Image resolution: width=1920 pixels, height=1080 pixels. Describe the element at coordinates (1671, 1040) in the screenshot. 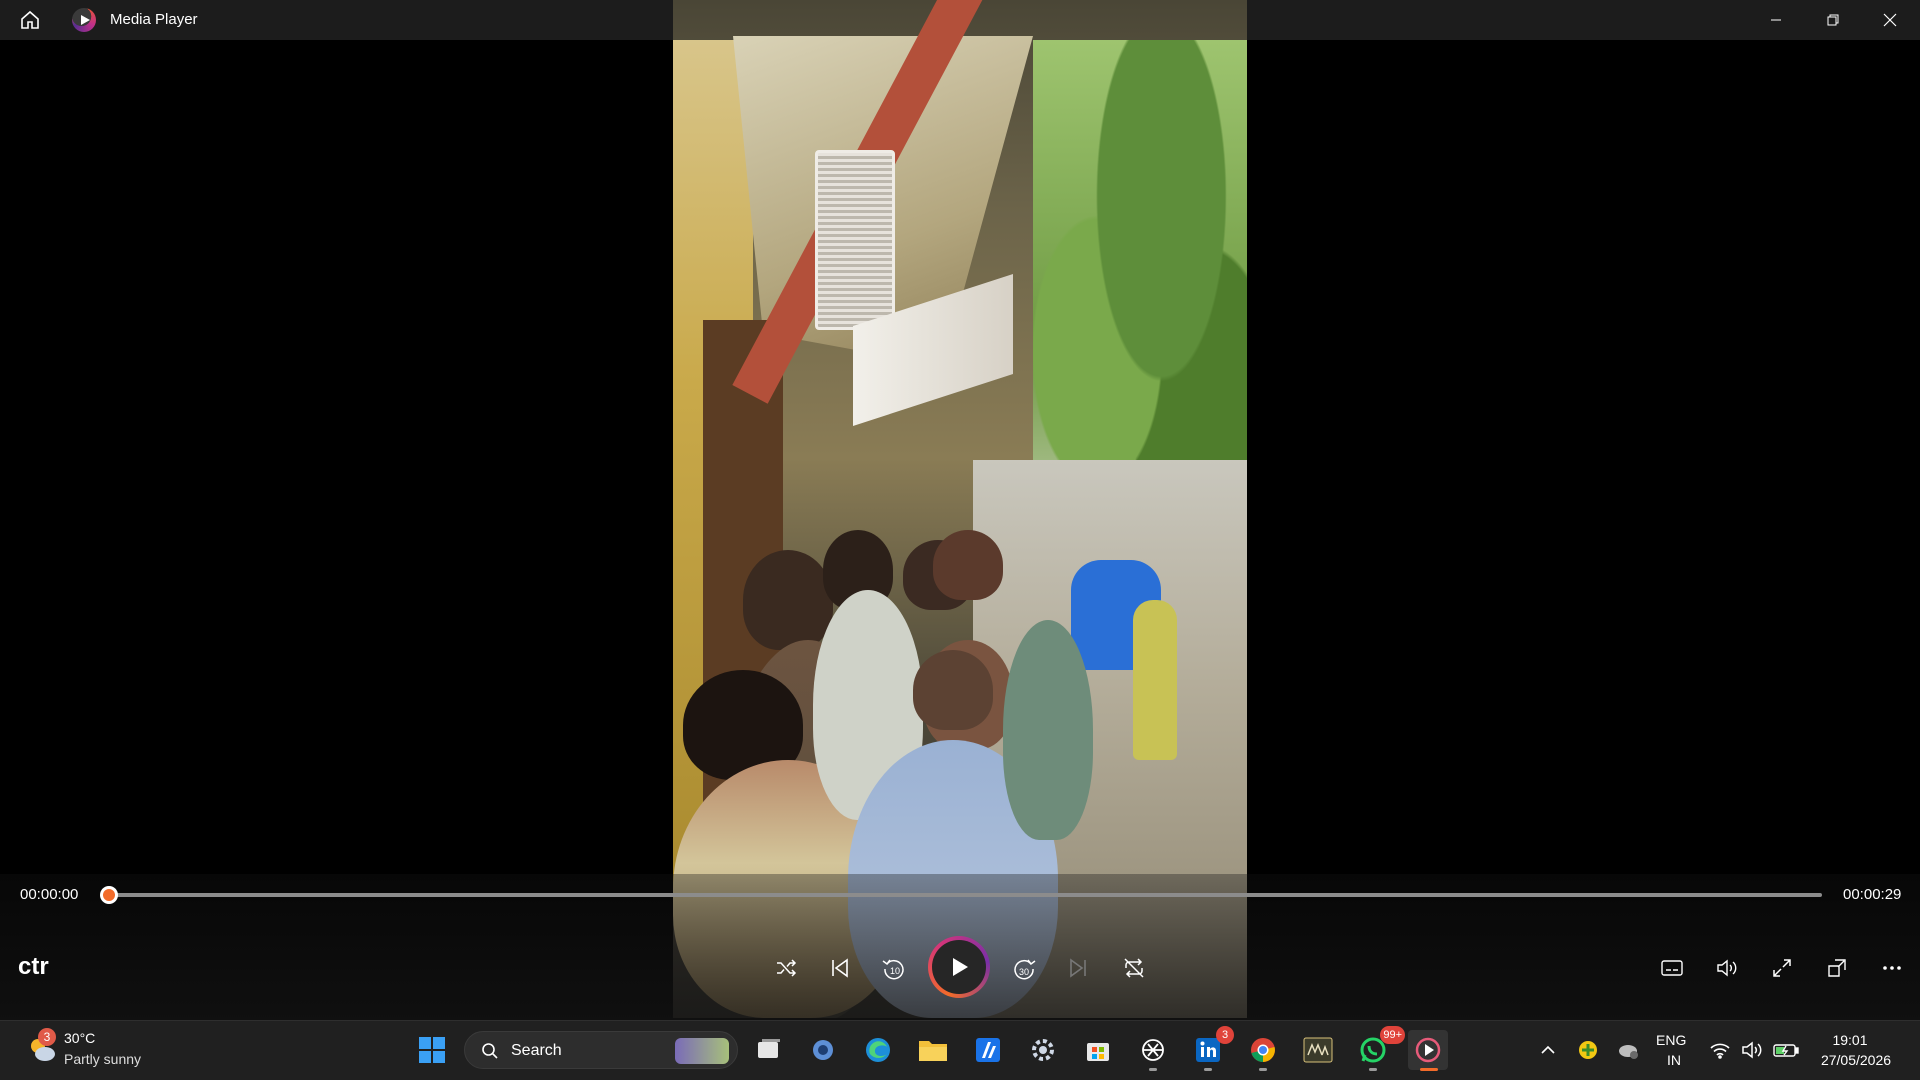

I see `language-indicator: ENG` at that location.